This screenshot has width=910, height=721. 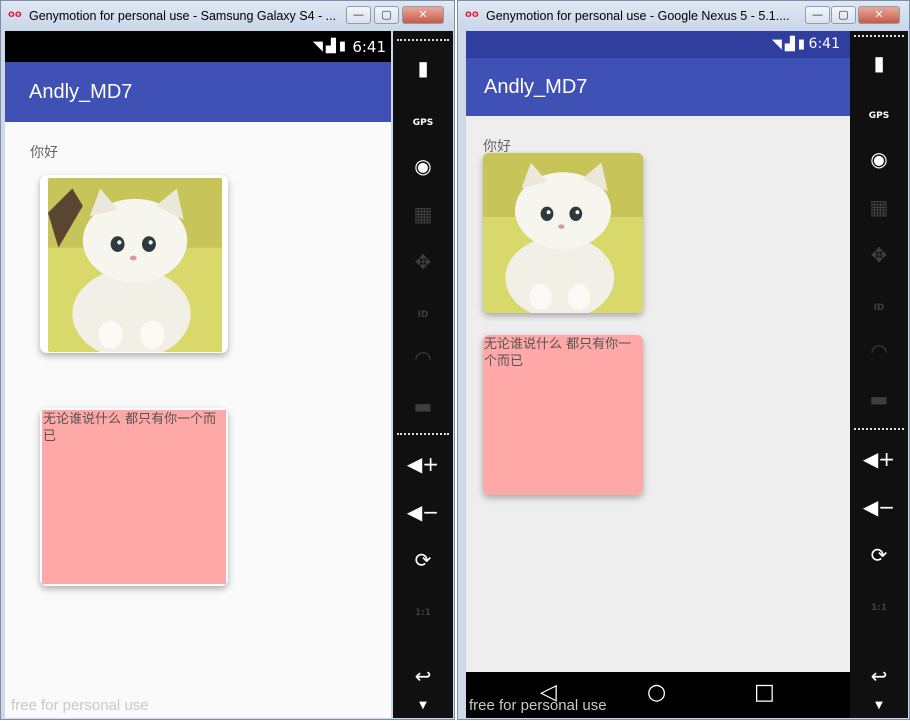 I want to click on android-nav-bar: ◁ ○ □ free for personal use, so click(x=658, y=695).